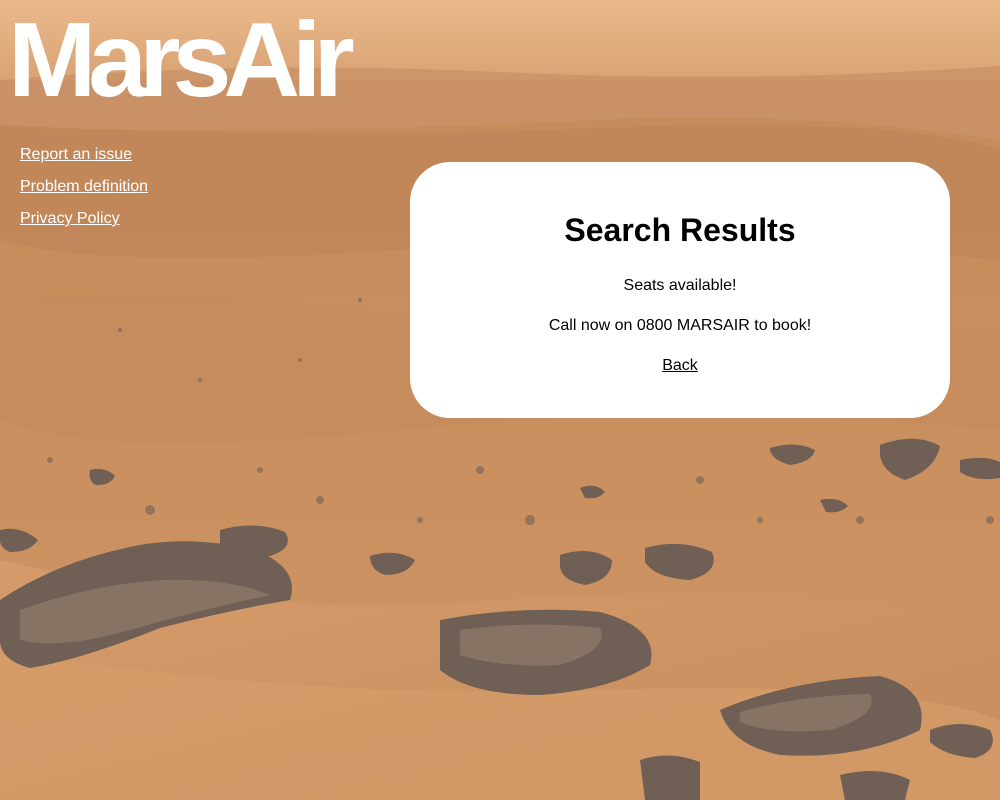 The width and height of the screenshot is (1000, 800). Describe the element at coordinates (680, 230) in the screenshot. I see `search-results-heading: Search Results` at that location.